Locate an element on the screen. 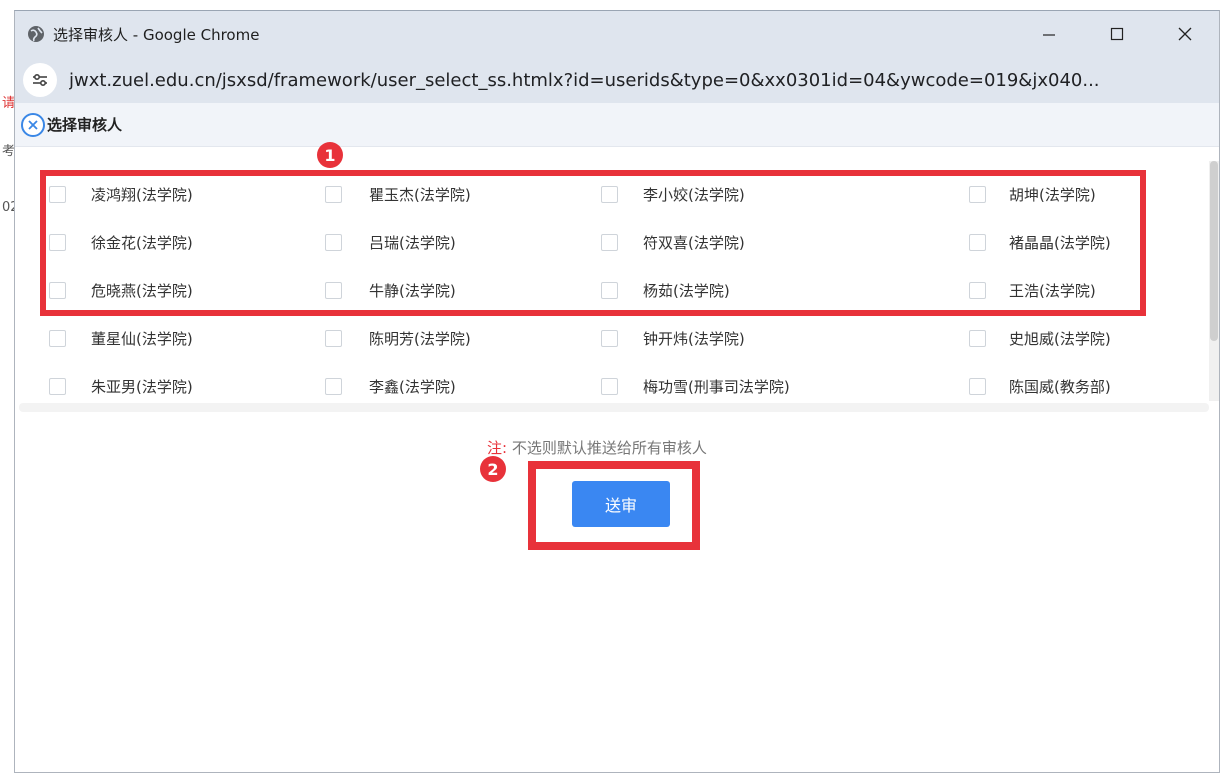 The image size is (1220, 773). annotation-marker-1: 1 is located at coordinates (330, 155).